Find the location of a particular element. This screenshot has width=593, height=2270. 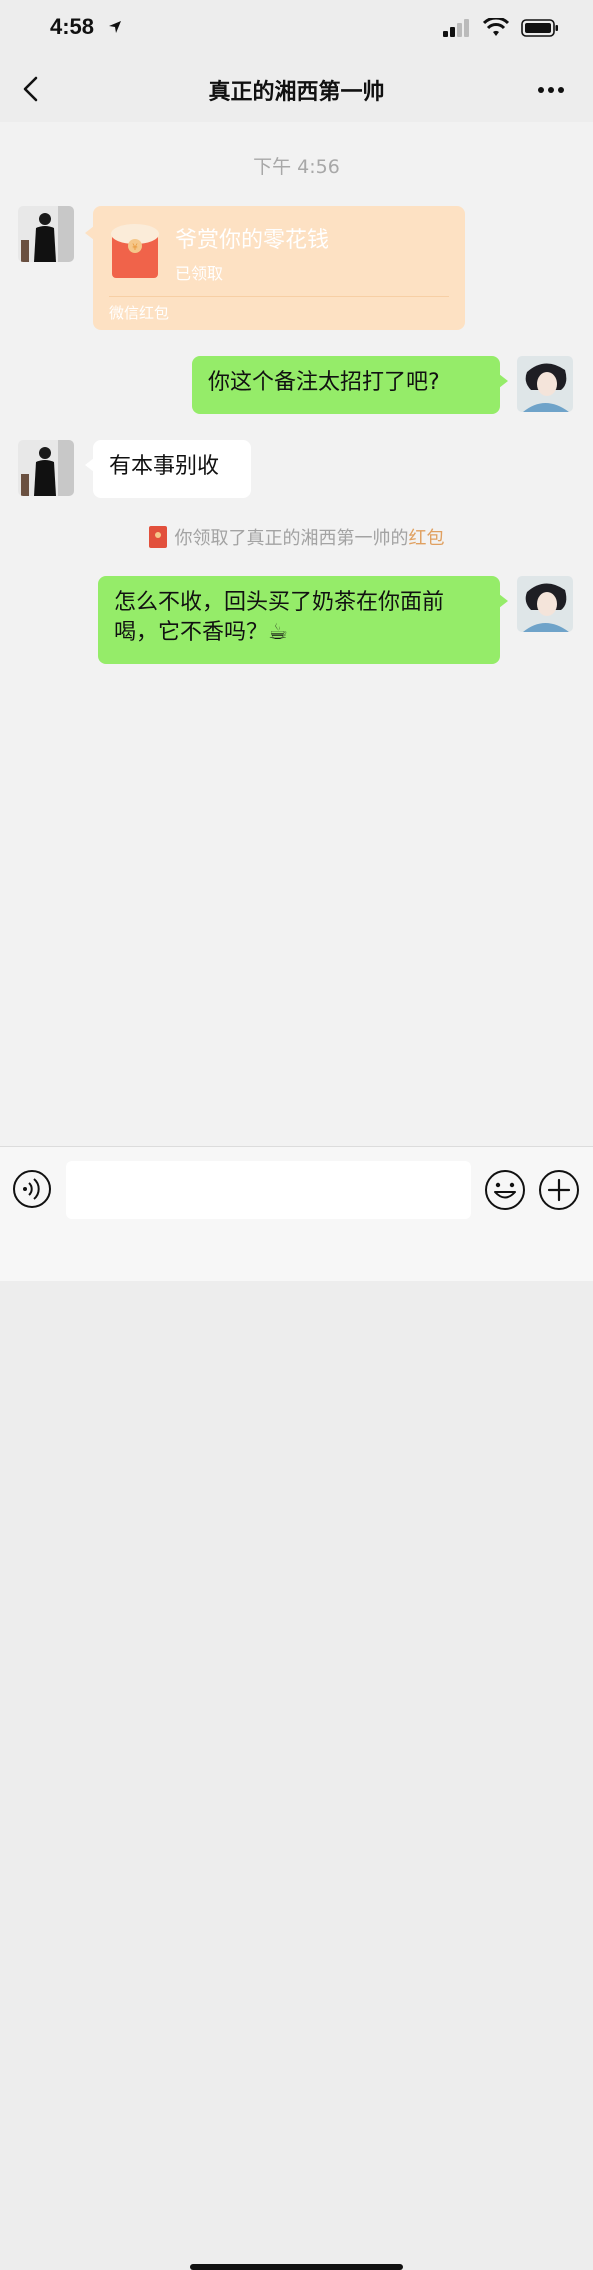

more-options-icon is located at coordinates (551, 90).